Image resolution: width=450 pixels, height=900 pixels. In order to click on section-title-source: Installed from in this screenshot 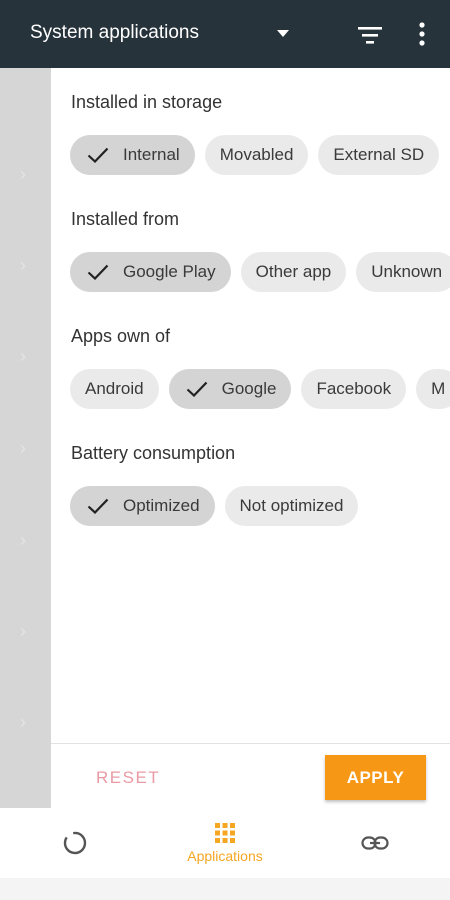, I will do `click(125, 219)`.